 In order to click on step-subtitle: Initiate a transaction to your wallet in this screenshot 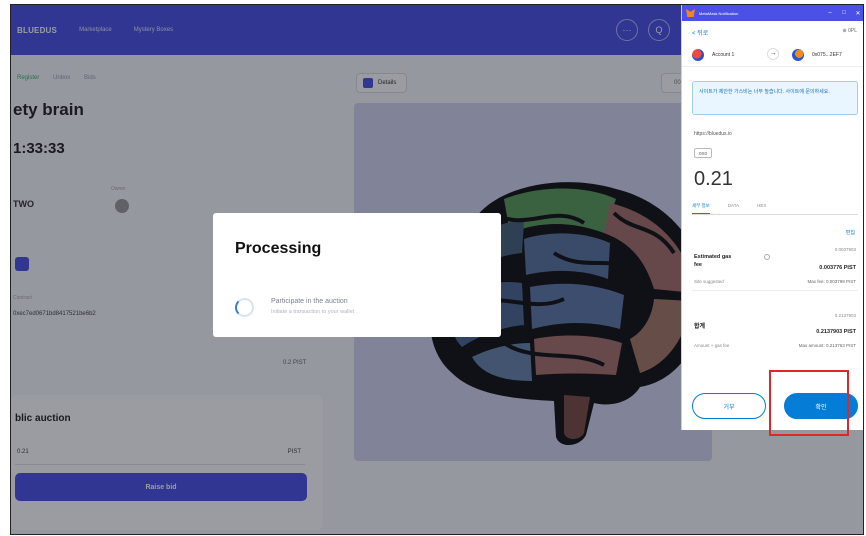, I will do `click(313, 312)`.